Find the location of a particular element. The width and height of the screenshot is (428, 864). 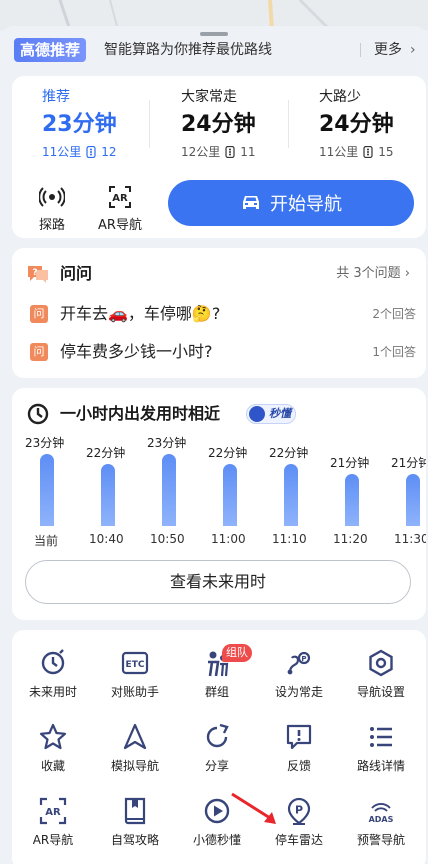

etc-icon: ETC is located at coordinates (135, 663).